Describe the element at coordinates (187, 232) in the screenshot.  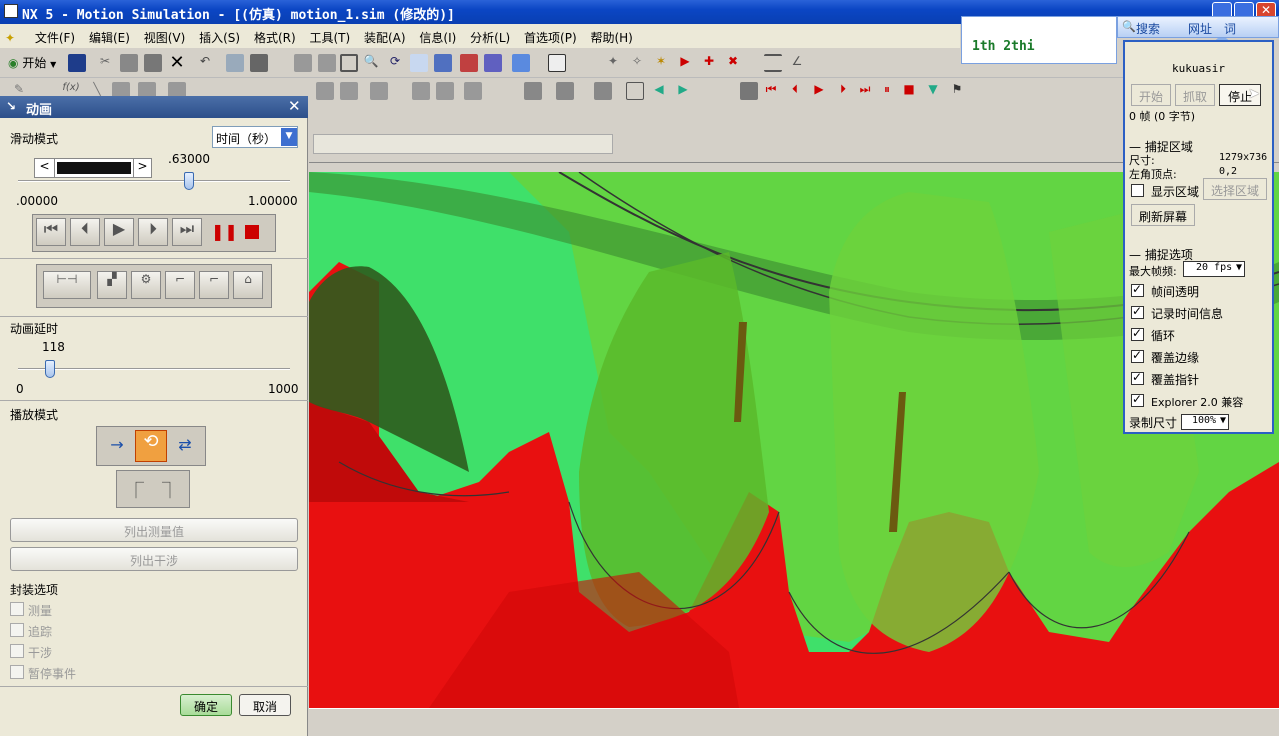
I see `last-frame-button: ⏭` at that location.